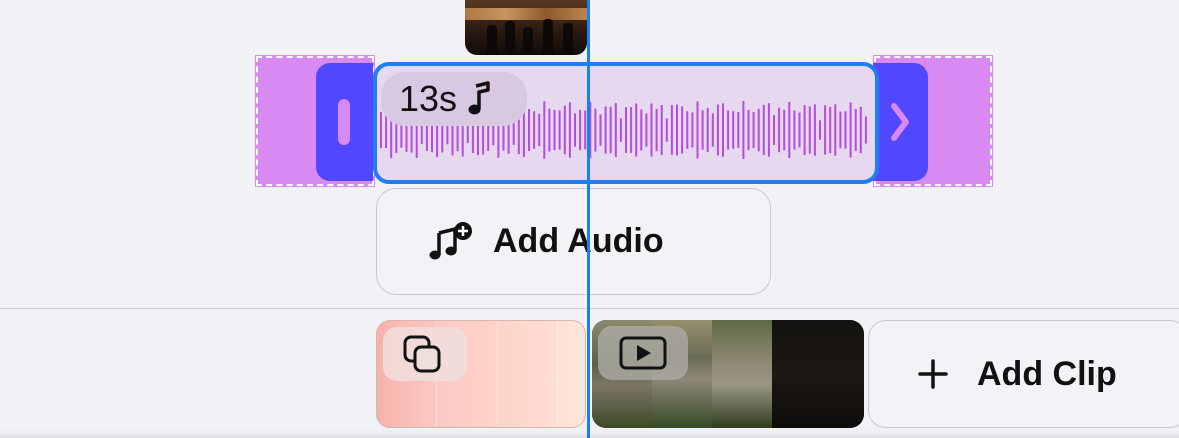 Image resolution: width=1179 pixels, height=438 pixels. Describe the element at coordinates (428, 98) in the screenshot. I see `duration-label: 13s` at that location.